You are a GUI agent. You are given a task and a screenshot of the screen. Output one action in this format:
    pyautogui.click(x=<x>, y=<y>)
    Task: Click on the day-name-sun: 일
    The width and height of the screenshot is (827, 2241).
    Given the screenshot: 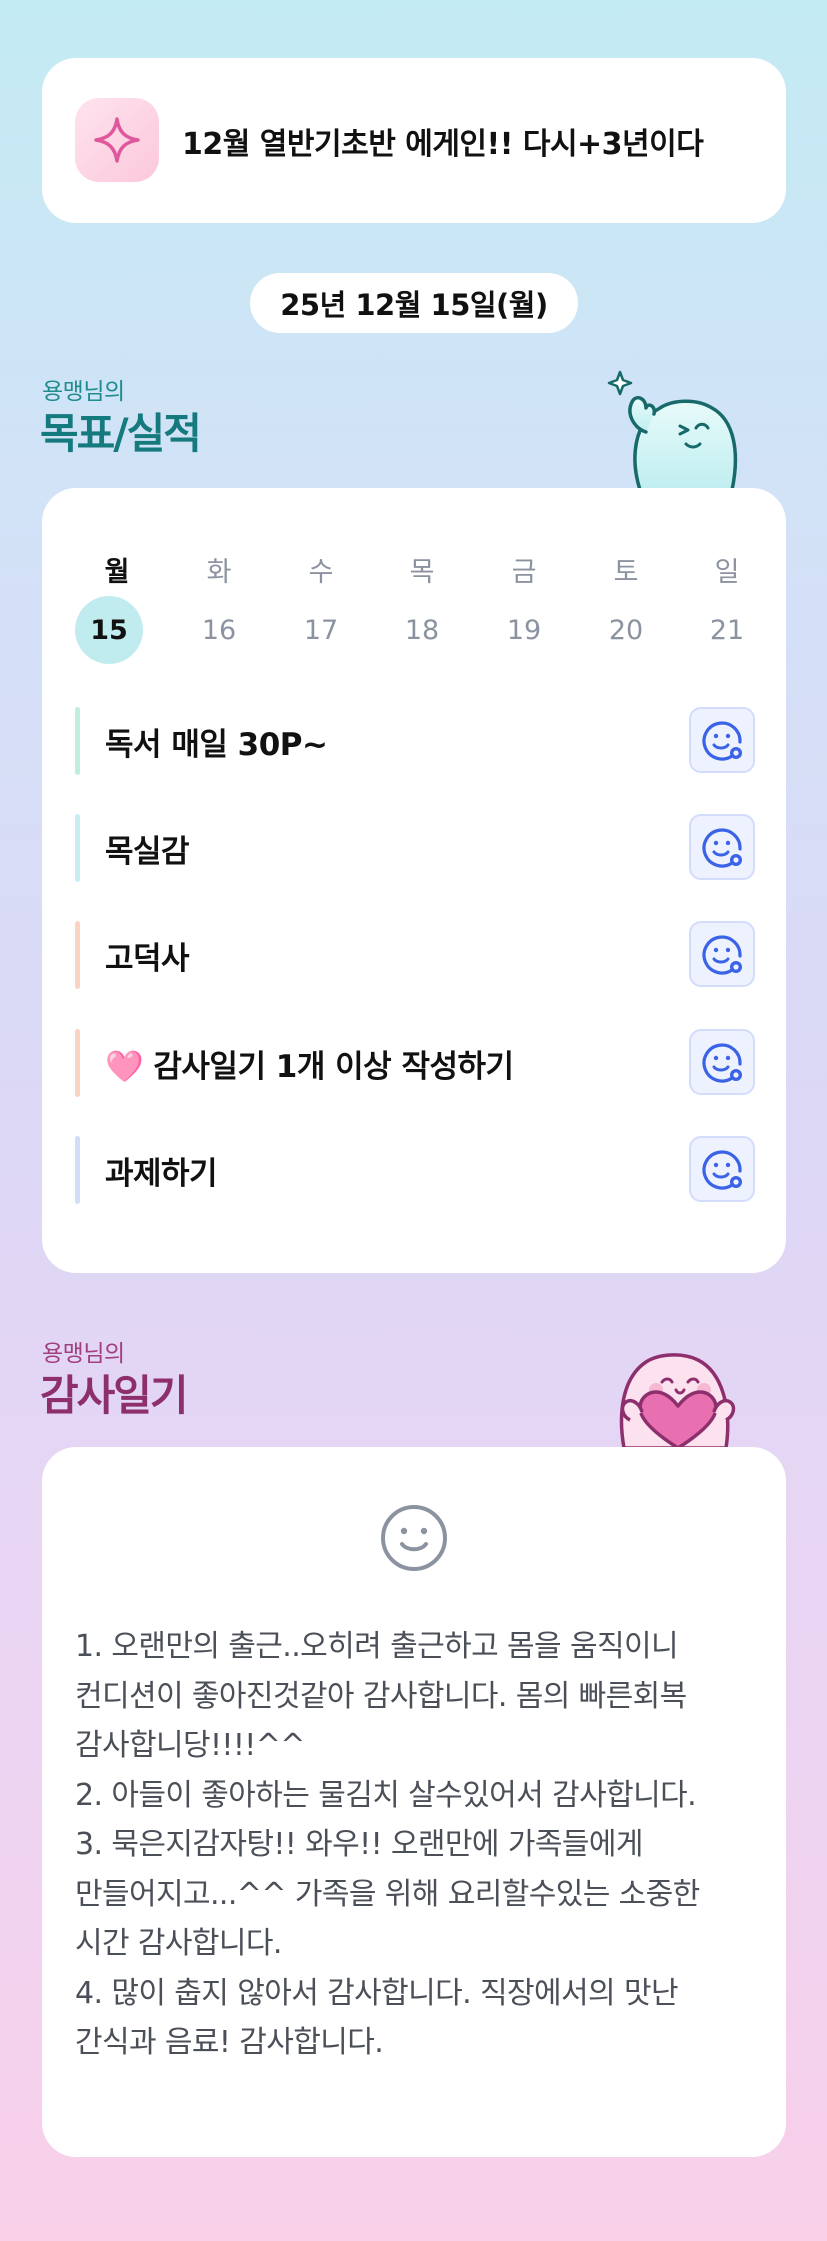 What is the action you would take?
    pyautogui.click(x=727, y=572)
    